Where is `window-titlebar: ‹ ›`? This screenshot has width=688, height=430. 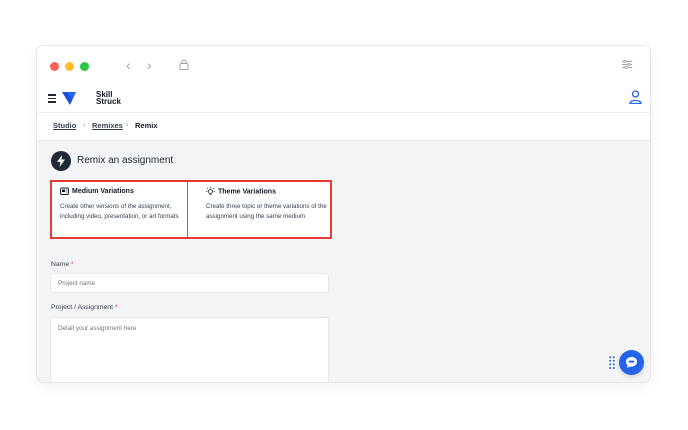
window-titlebar: ‹ › is located at coordinates (343, 65).